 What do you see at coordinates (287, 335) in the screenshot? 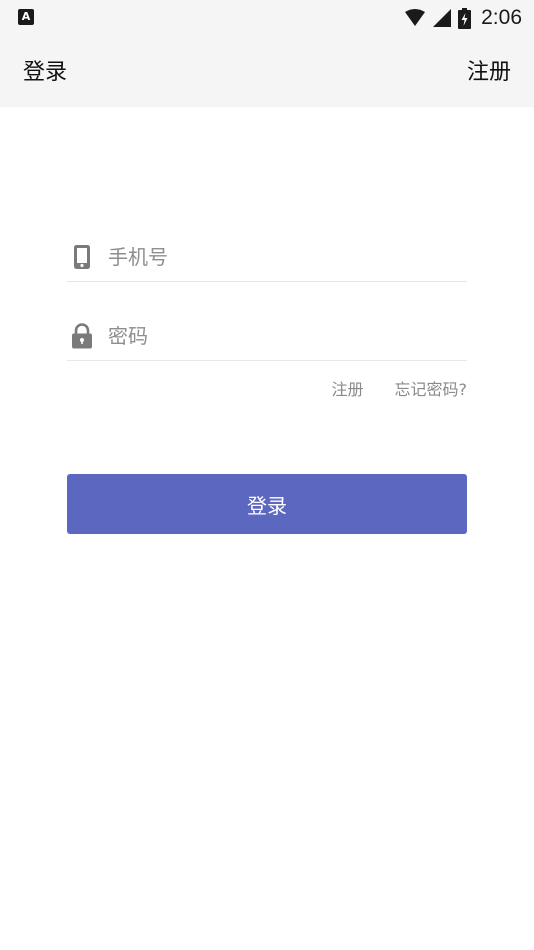
I see `password-input` at bounding box center [287, 335].